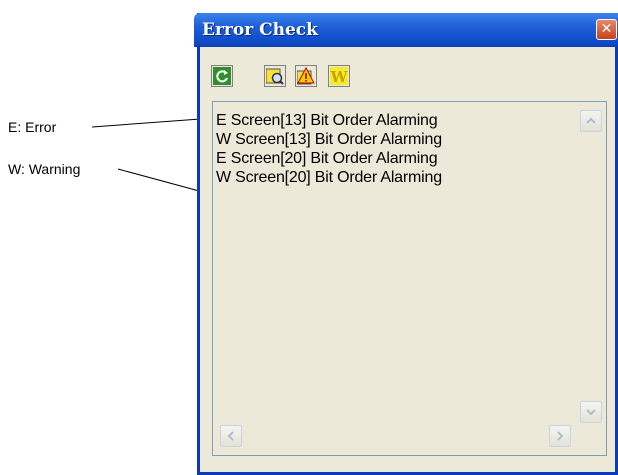 Image resolution: width=618 pixels, height=475 pixels. I want to click on chevron-down-icon, so click(591, 412).